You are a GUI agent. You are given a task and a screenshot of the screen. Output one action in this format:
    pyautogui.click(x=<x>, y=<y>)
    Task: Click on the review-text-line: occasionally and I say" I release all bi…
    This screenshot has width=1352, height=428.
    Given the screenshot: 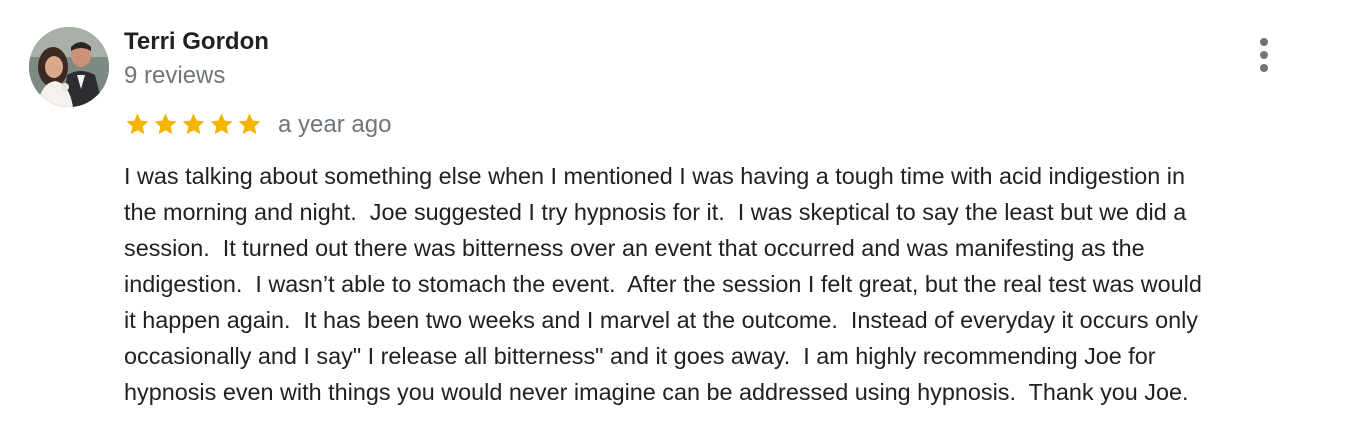 What is the action you would take?
    pyautogui.click(x=640, y=356)
    